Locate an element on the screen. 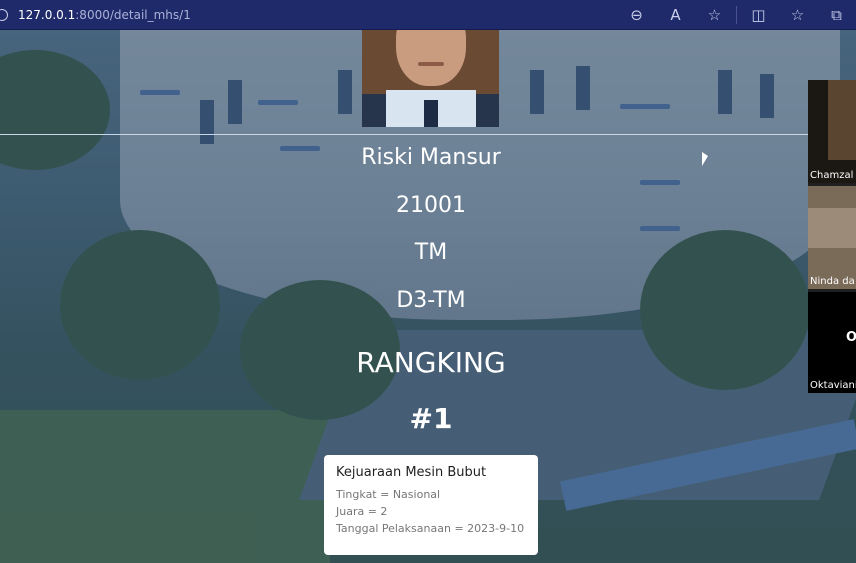 The image size is (856, 563). student-prodi: TM is located at coordinates (431, 252).